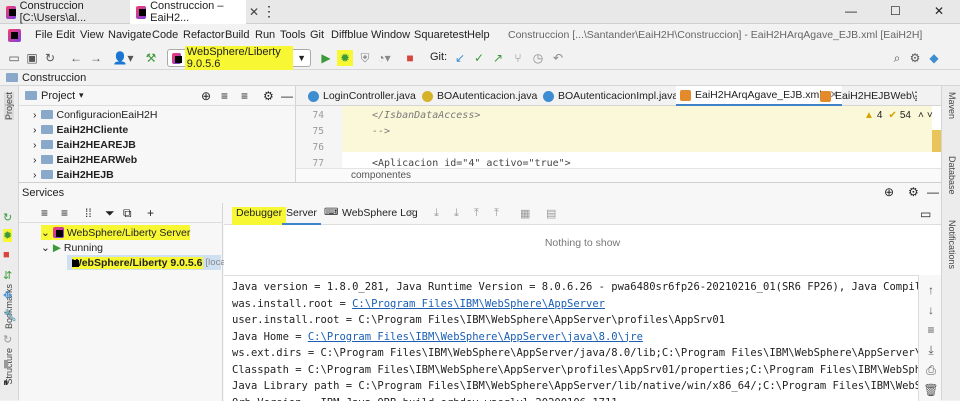 The image size is (960, 401). Describe the element at coordinates (952, 244) in the screenshot. I see `notifications-tool-button: Notifications` at that location.